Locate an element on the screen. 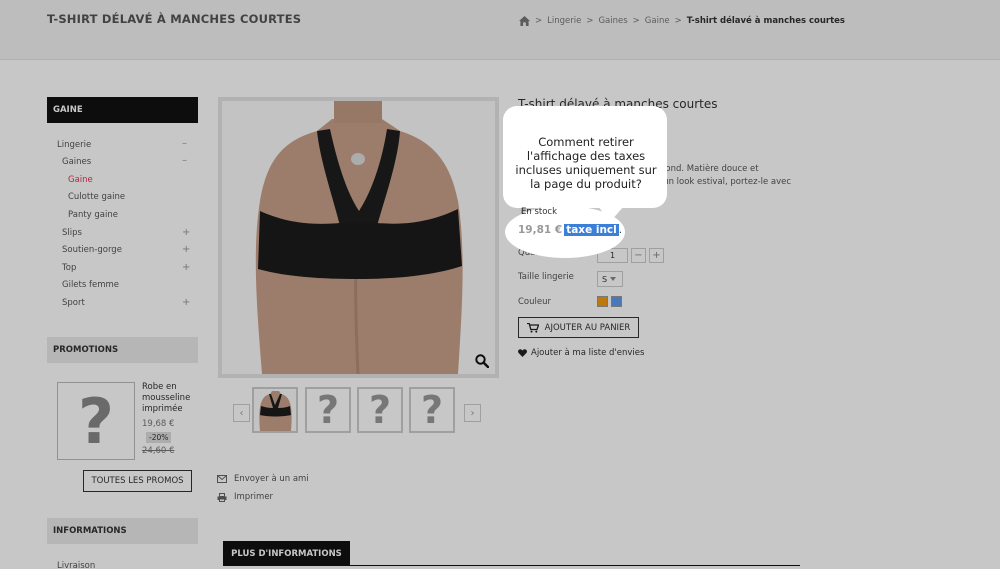 The image size is (1000, 569). thumbnails-next-button: › is located at coordinates (472, 413).